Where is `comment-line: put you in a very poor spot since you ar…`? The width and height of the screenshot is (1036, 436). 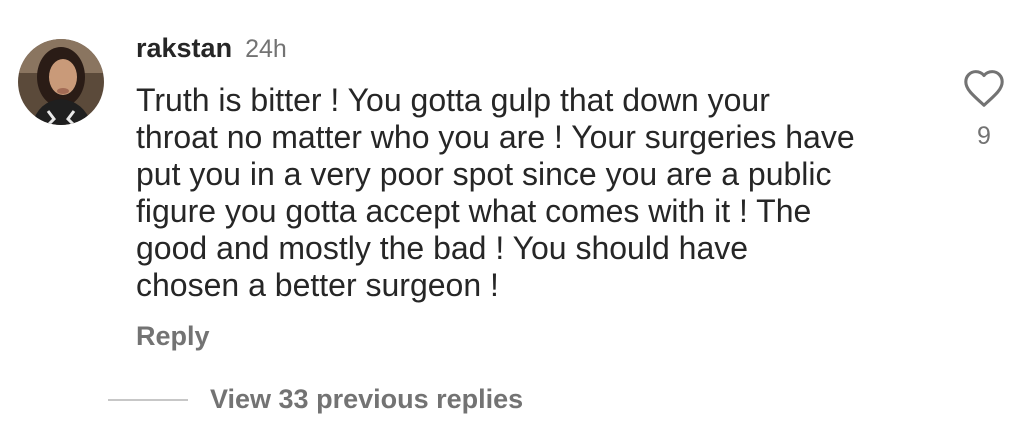
comment-line: put you in a very poor spot since you ar… is located at coordinates (484, 174).